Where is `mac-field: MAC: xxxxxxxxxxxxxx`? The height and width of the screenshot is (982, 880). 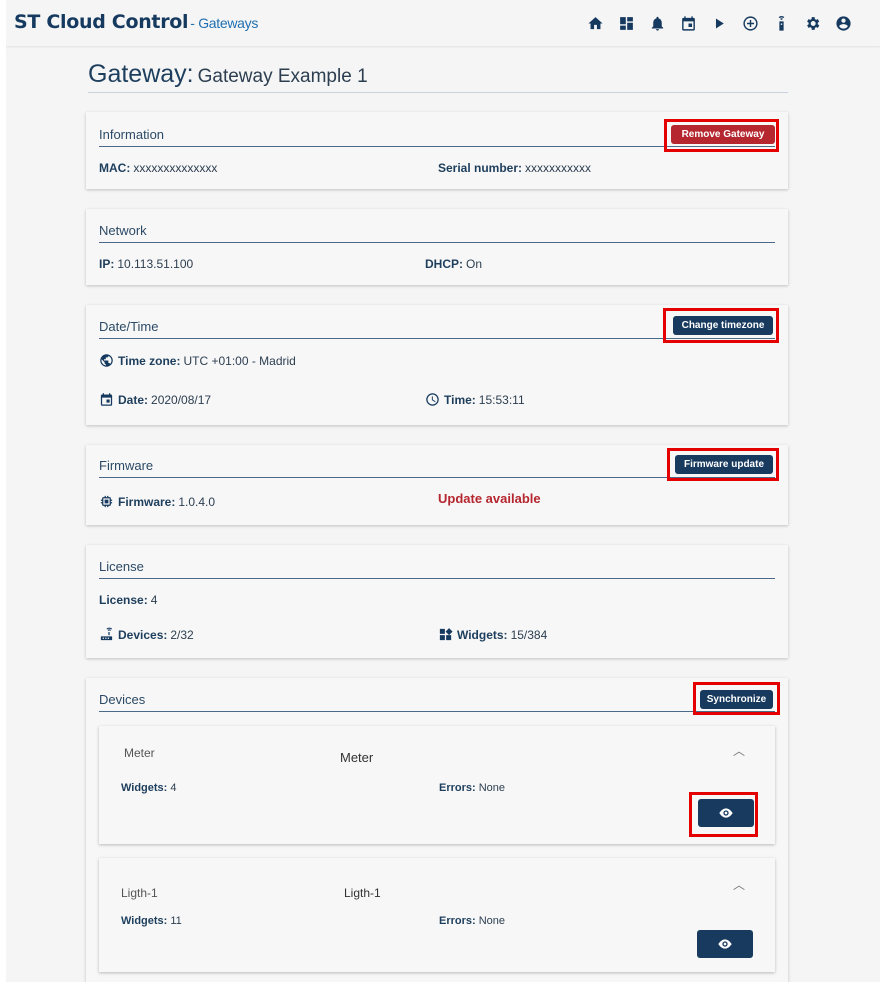 mac-field: MAC: xxxxxxxxxxxxxx is located at coordinates (158, 168).